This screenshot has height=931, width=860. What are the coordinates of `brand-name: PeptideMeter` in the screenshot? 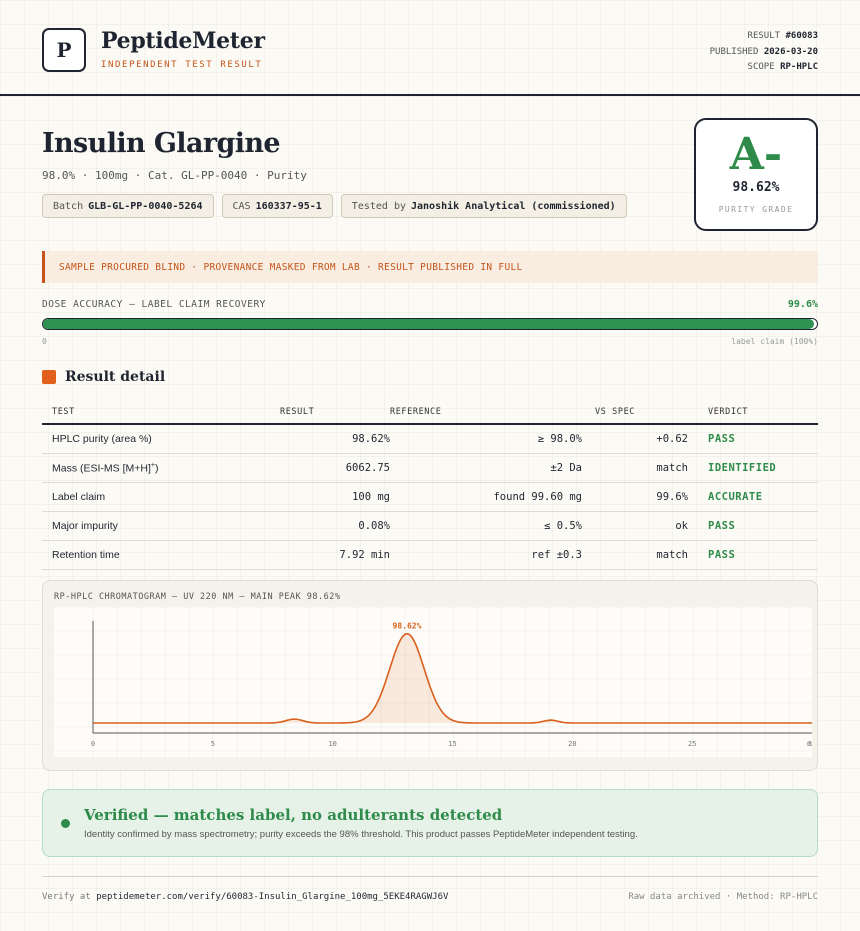 It's located at (183, 41).